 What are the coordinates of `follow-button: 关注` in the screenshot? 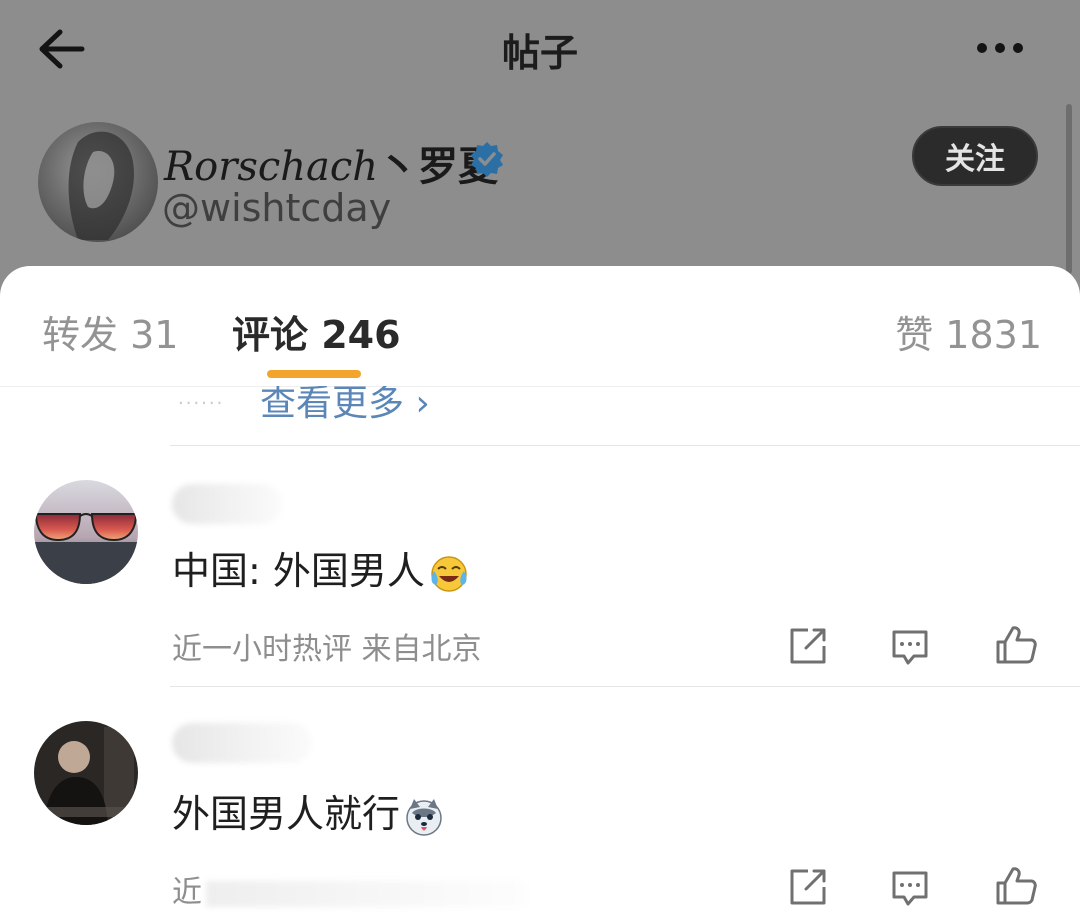 It's located at (975, 156).